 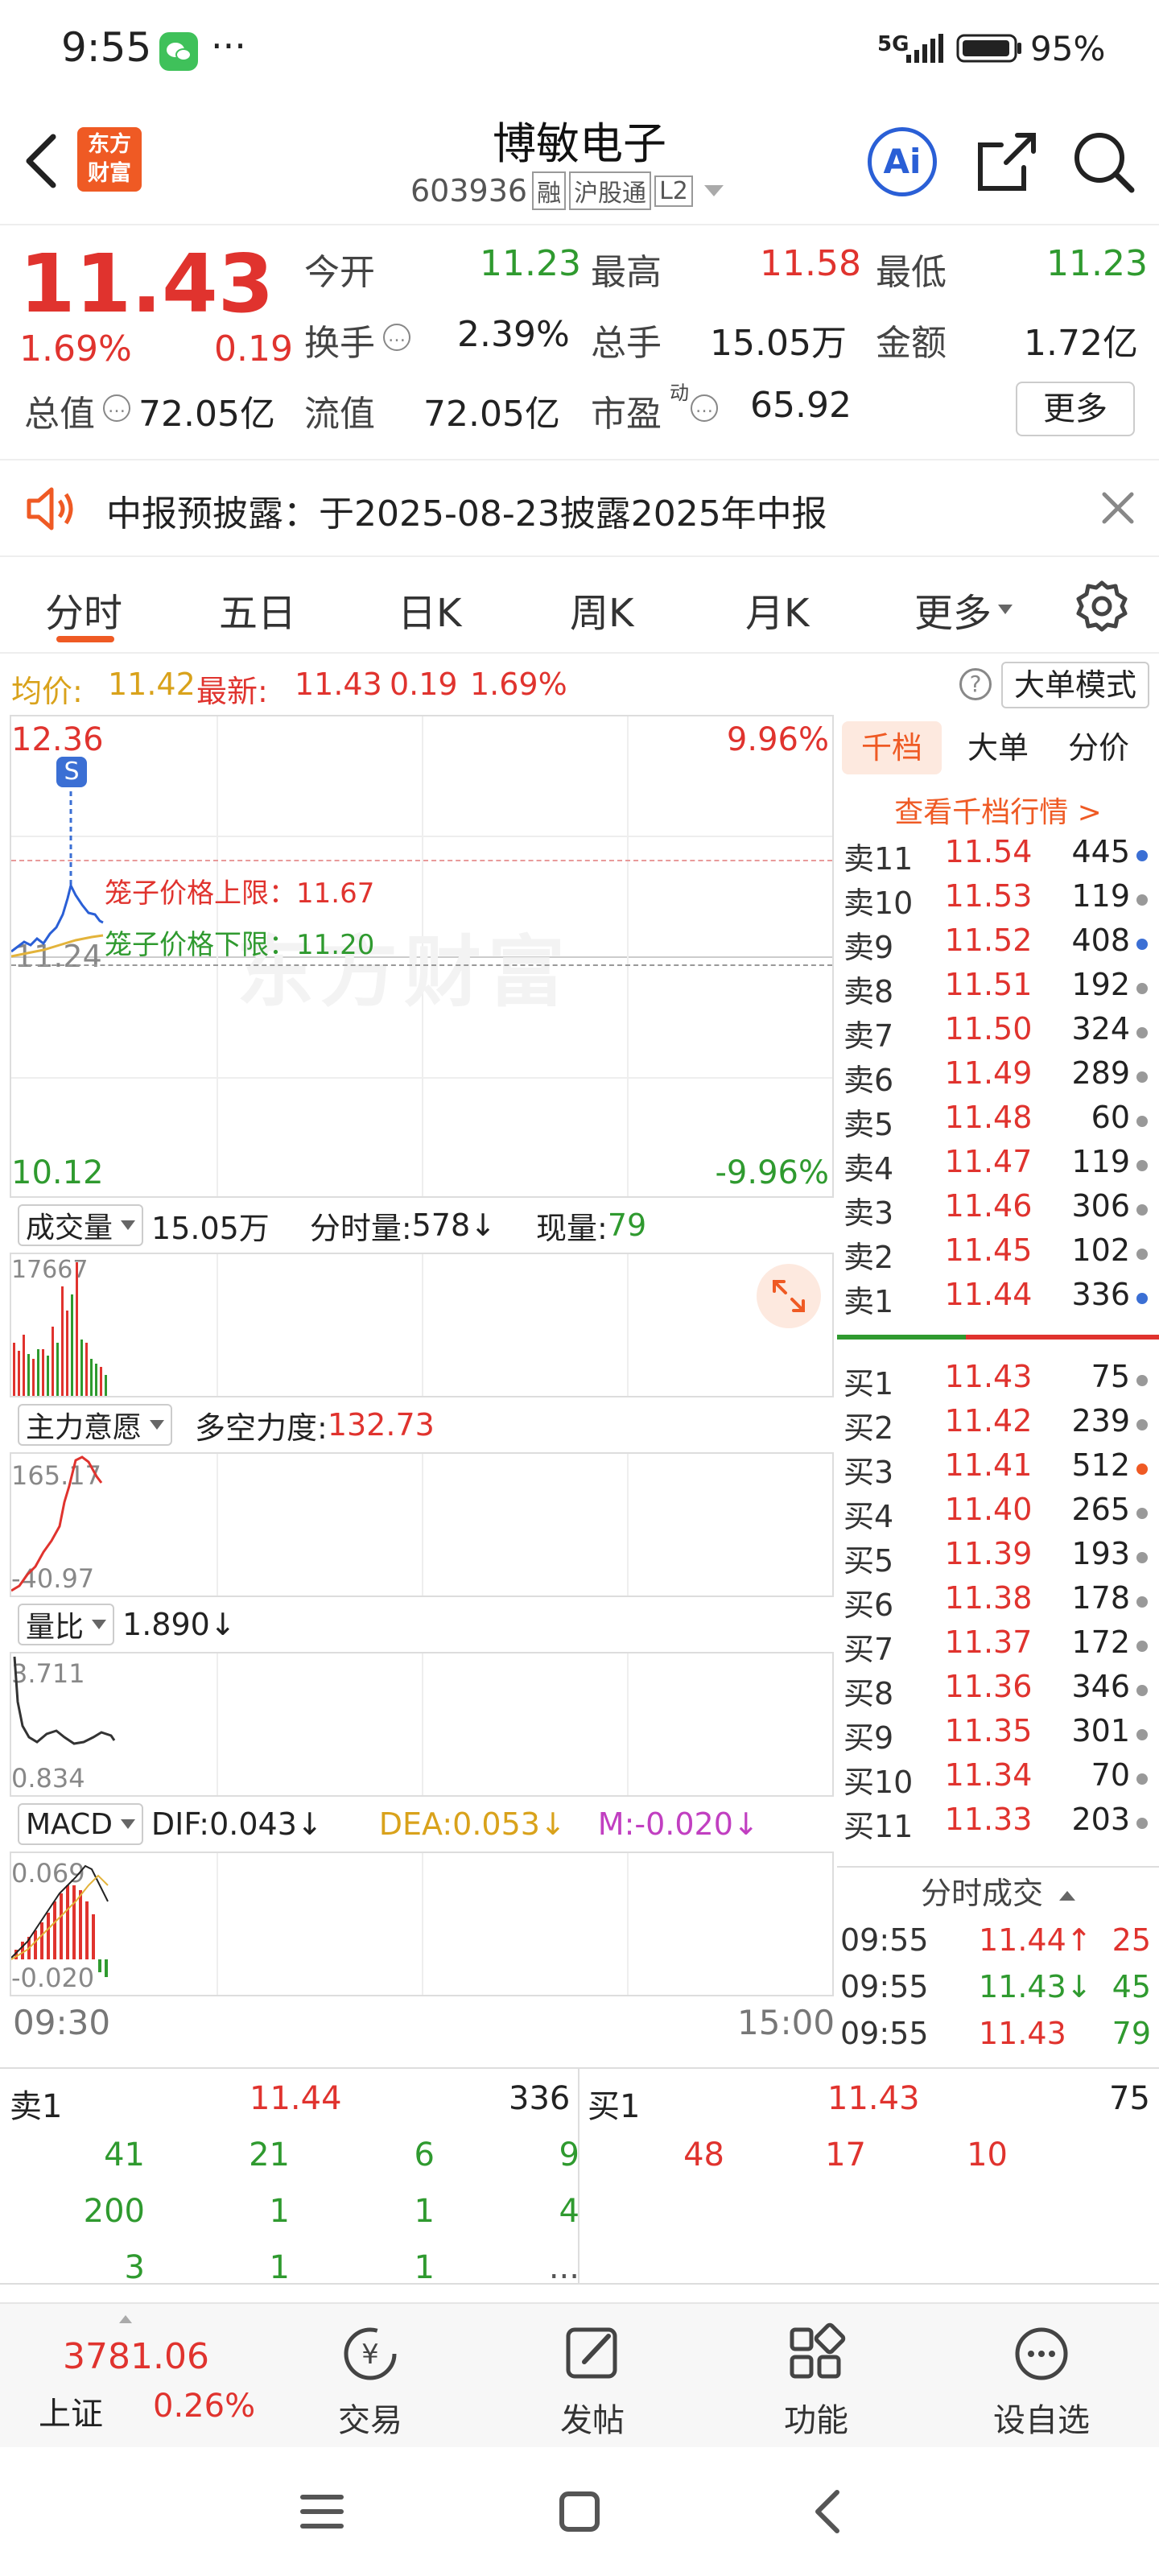 I want to click on intent-line-svg, so click(x=57, y=1523).